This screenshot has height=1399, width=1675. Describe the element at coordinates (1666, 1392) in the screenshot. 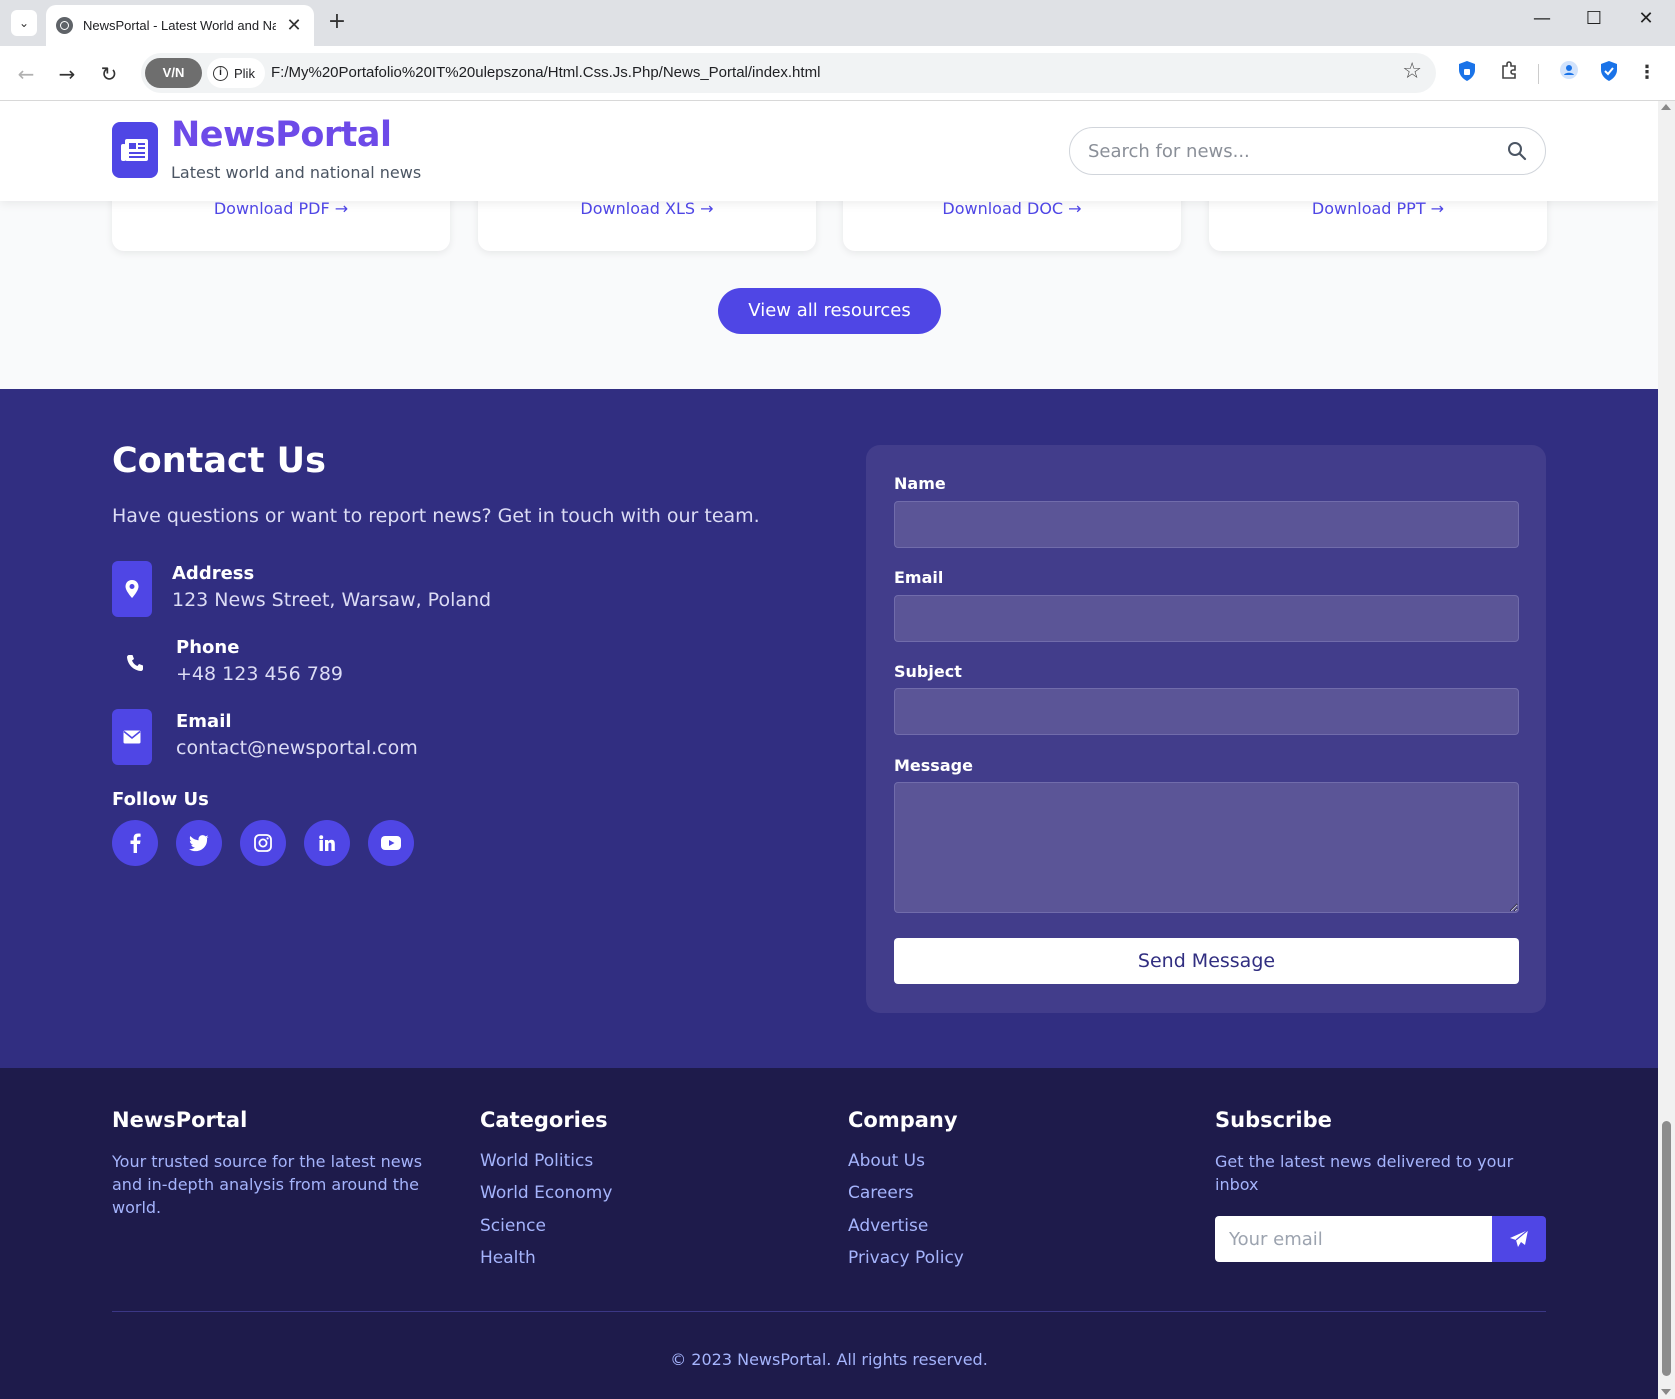

I see `scroll-down-arrow-icon` at that location.